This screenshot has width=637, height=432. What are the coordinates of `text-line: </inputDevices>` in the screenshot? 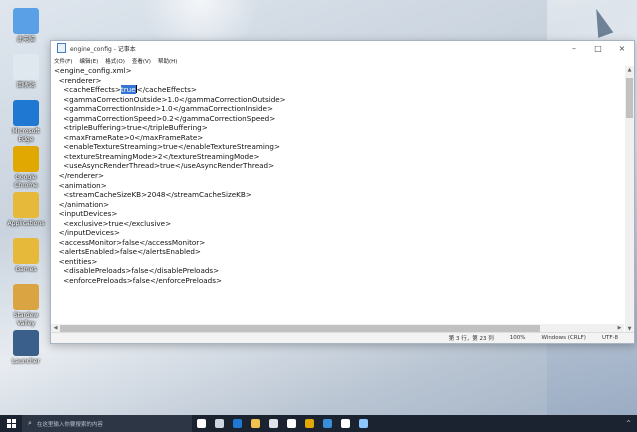 It's located at (87, 233).